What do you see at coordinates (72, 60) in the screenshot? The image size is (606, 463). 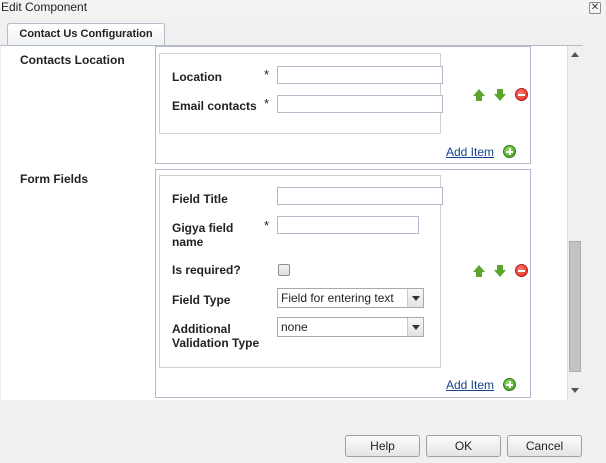 I see `contacts-location-label: Contacts Location` at bounding box center [72, 60].